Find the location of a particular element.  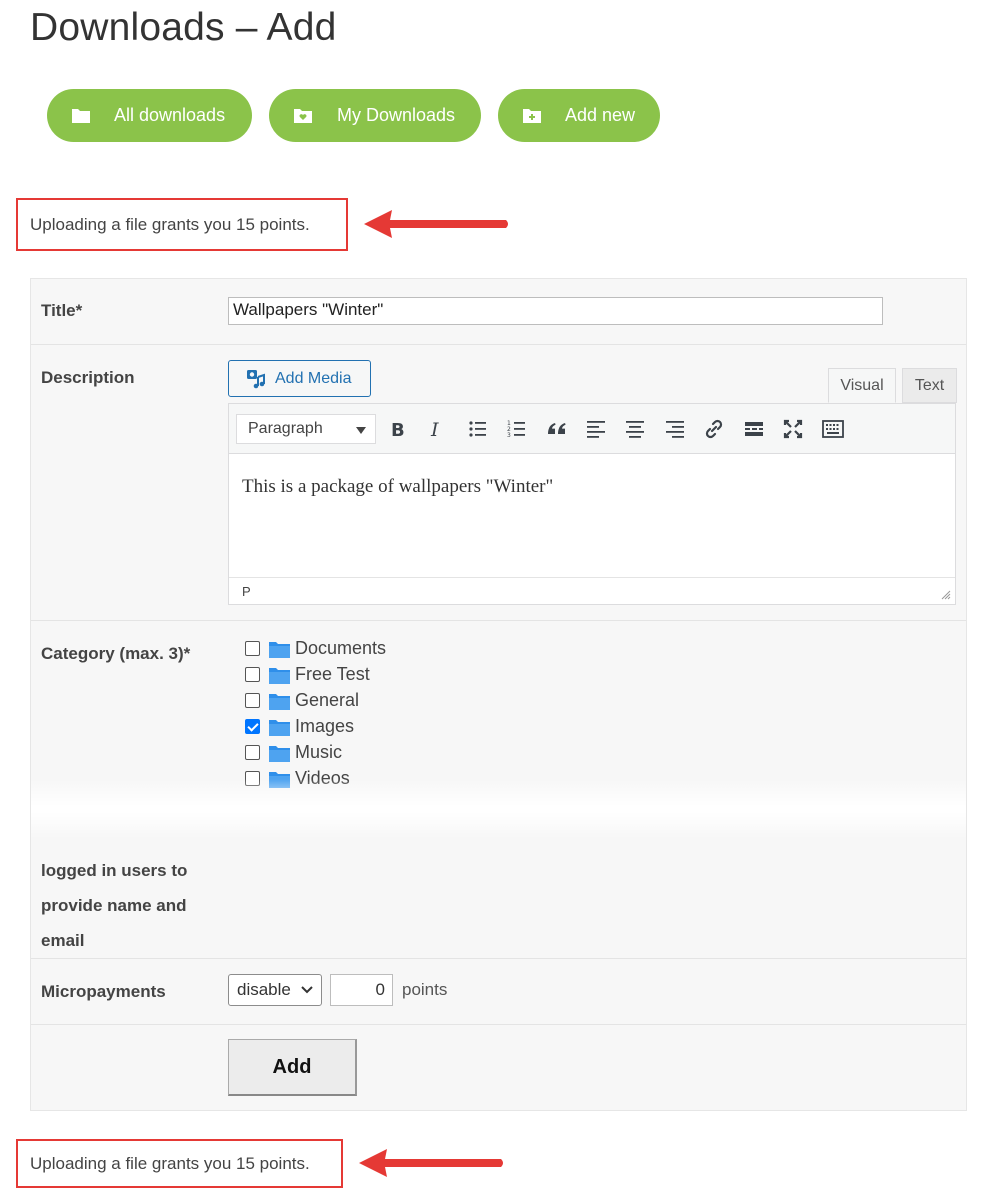

add-new-button: Add new is located at coordinates (579, 115).